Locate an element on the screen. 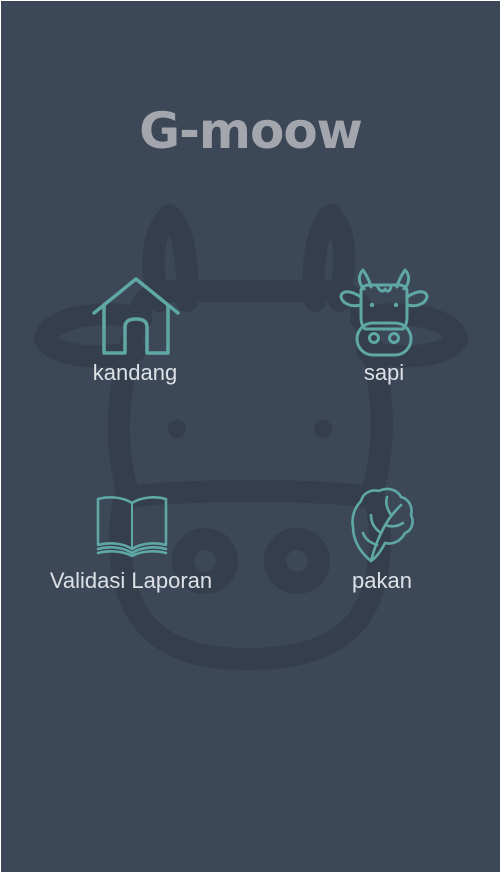 This screenshot has height=873, width=501. menu-item-sapi: sapi is located at coordinates (384, 329).